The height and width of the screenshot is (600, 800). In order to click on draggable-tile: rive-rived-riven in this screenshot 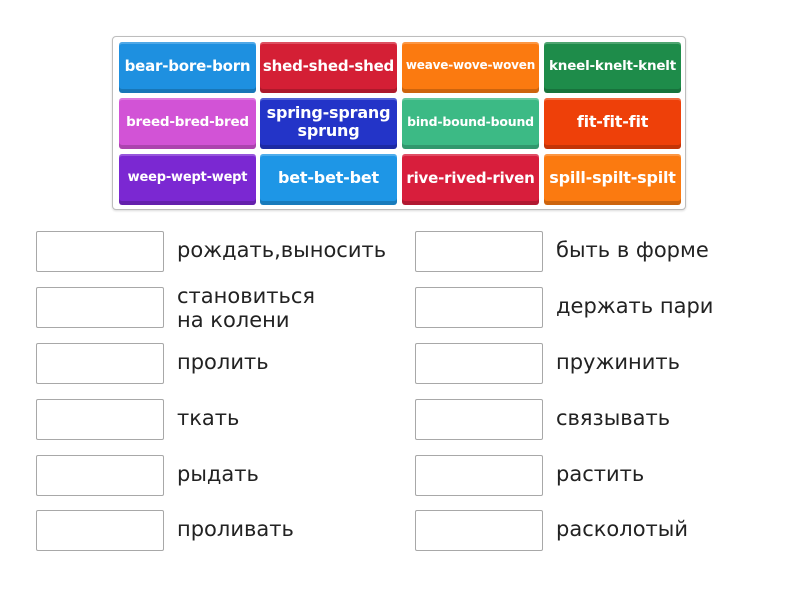, I will do `click(470, 179)`.